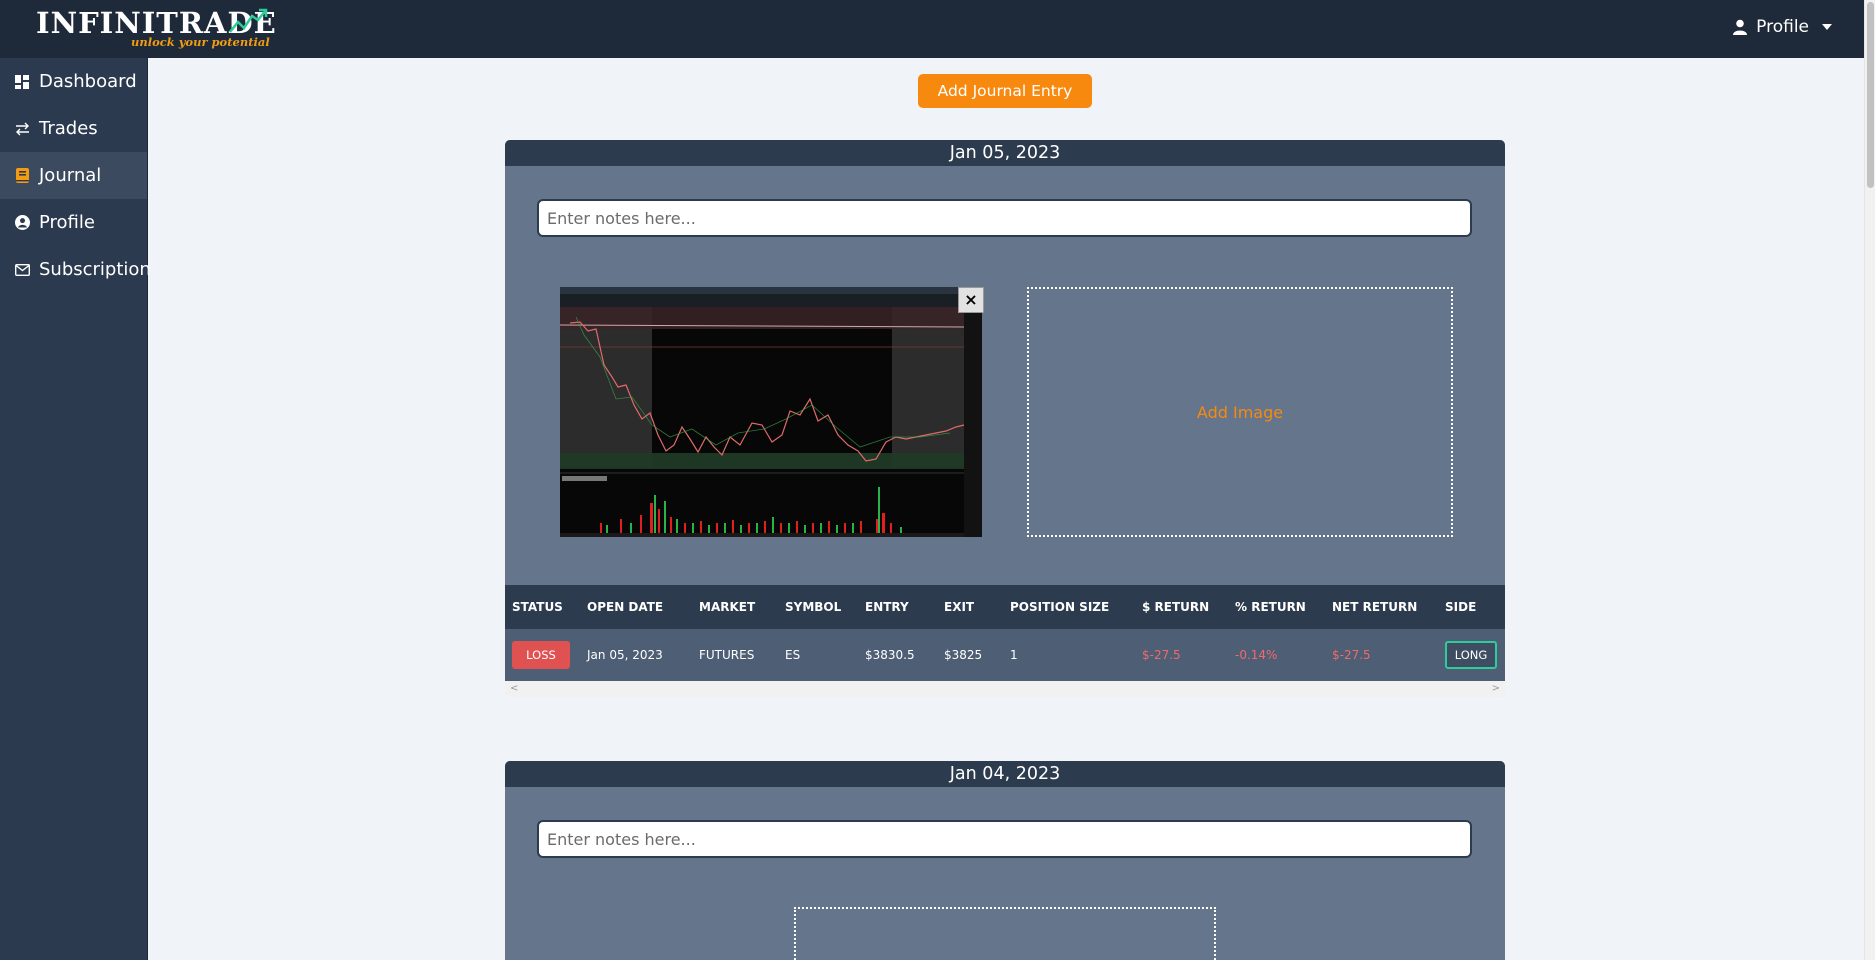  I want to click on brand-logo: INFINITRADE unlock your potential, so click(156, 29).